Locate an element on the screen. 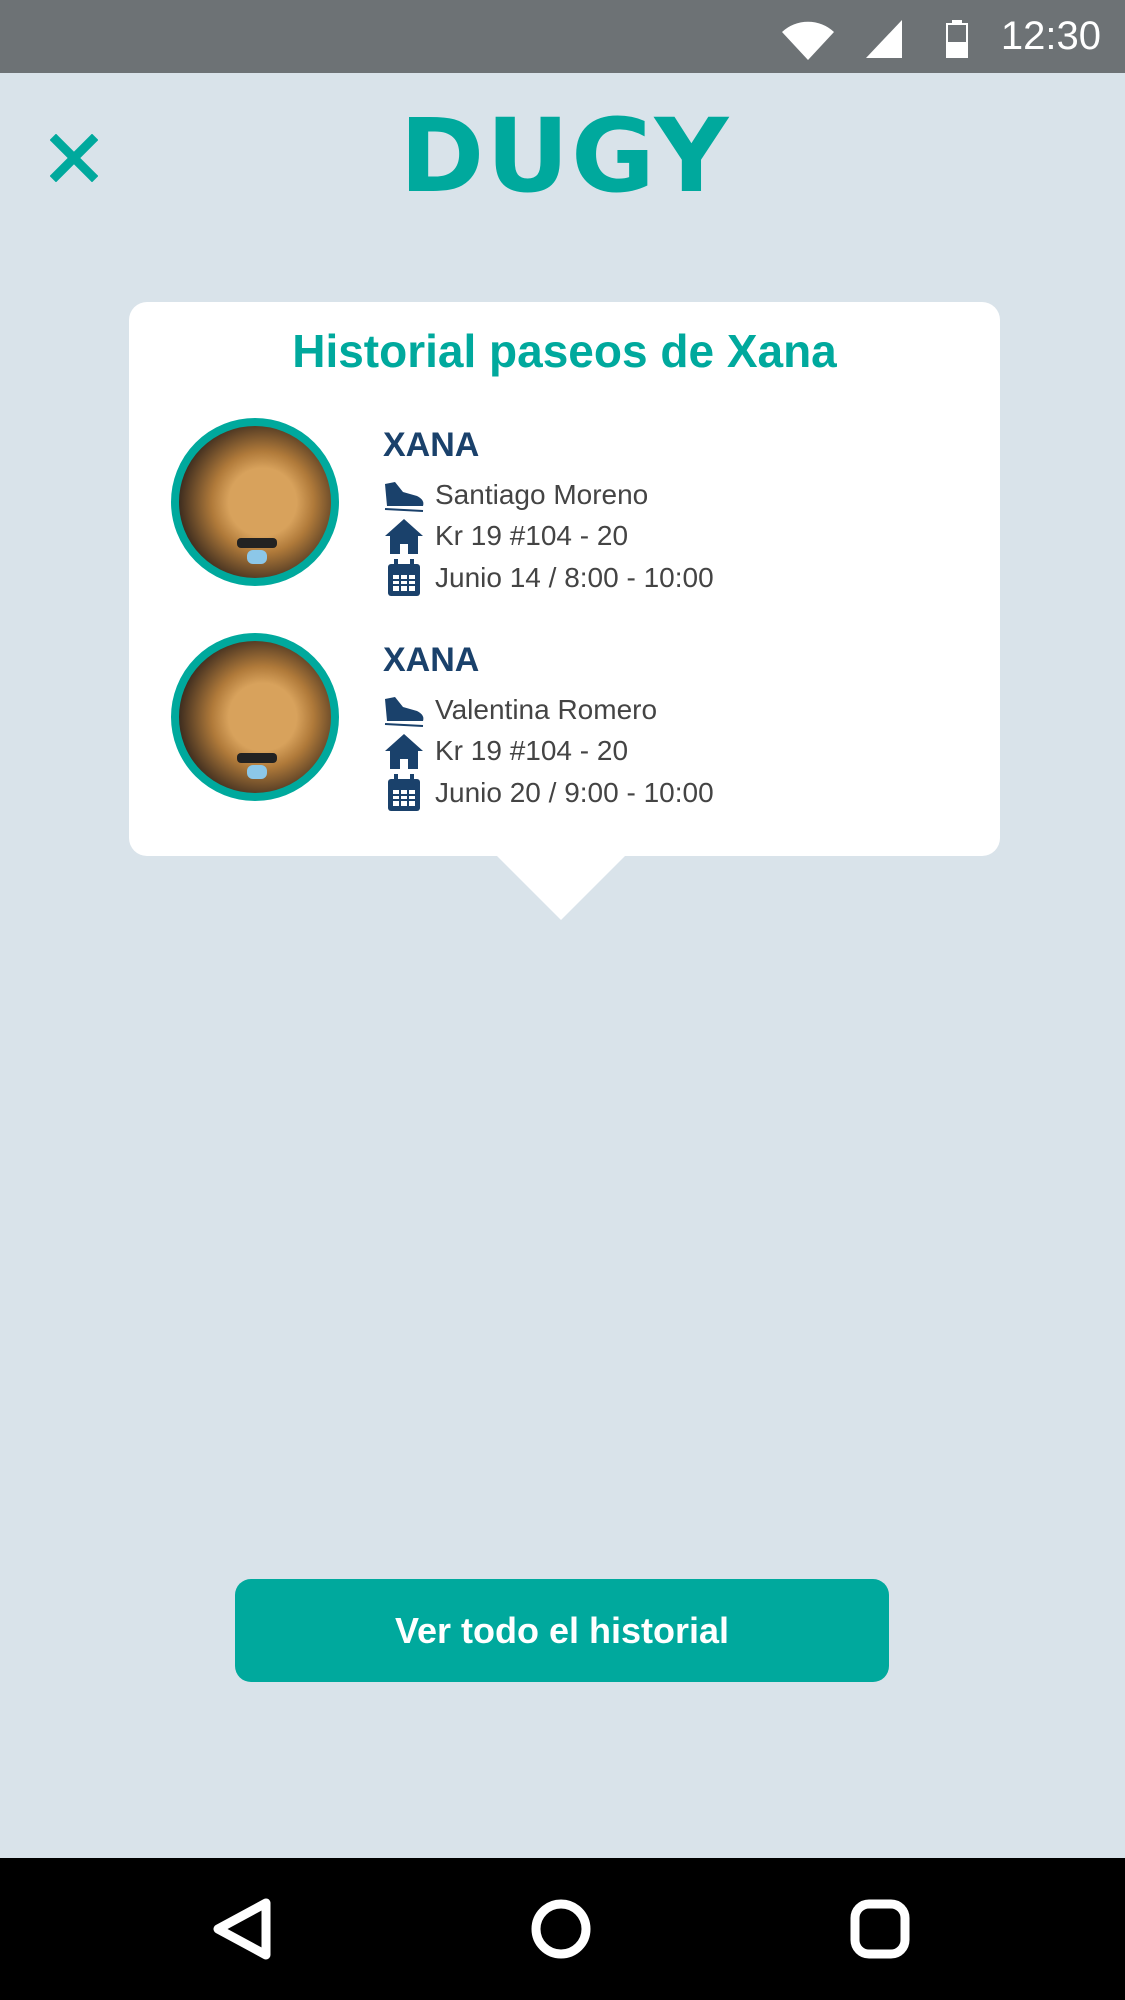  back-icon is located at coordinates (242, 1929).